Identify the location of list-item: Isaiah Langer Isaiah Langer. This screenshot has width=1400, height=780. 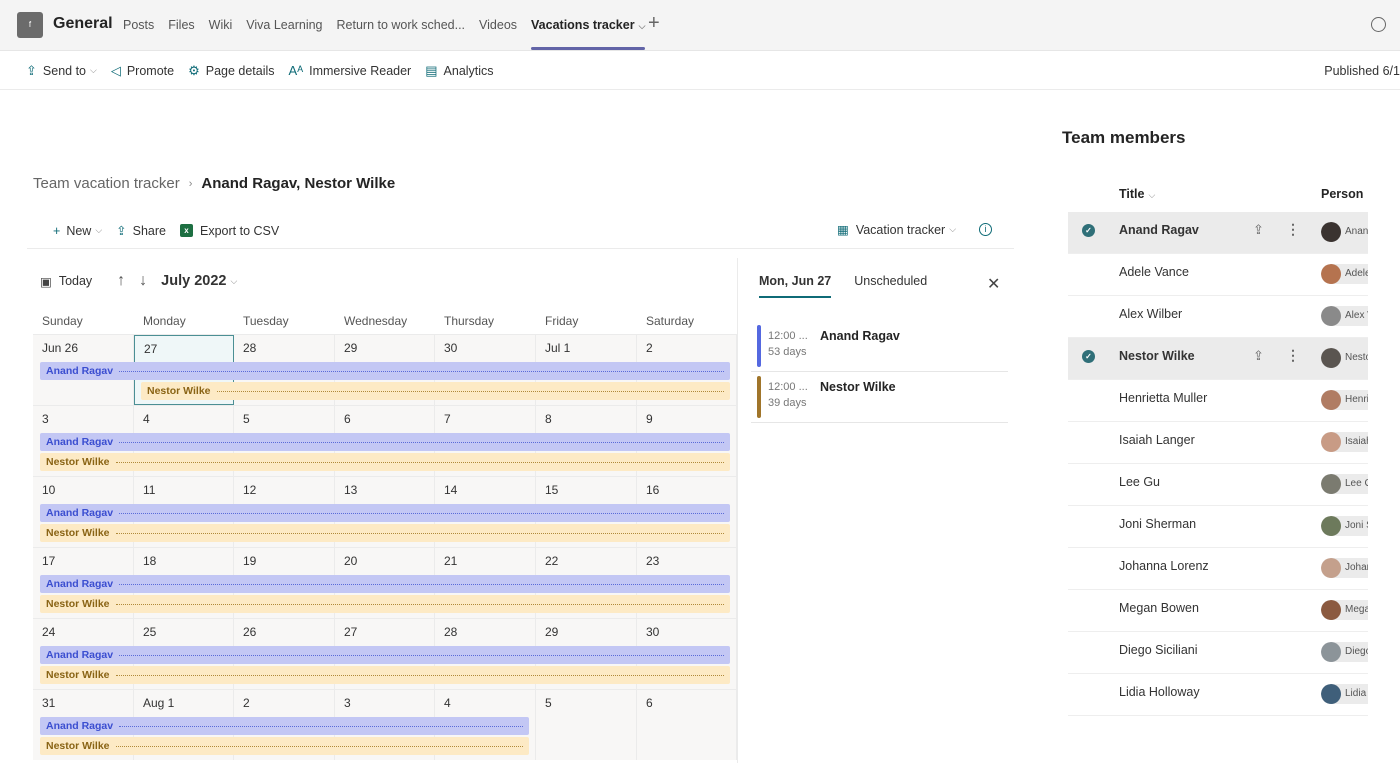
(1218, 443).